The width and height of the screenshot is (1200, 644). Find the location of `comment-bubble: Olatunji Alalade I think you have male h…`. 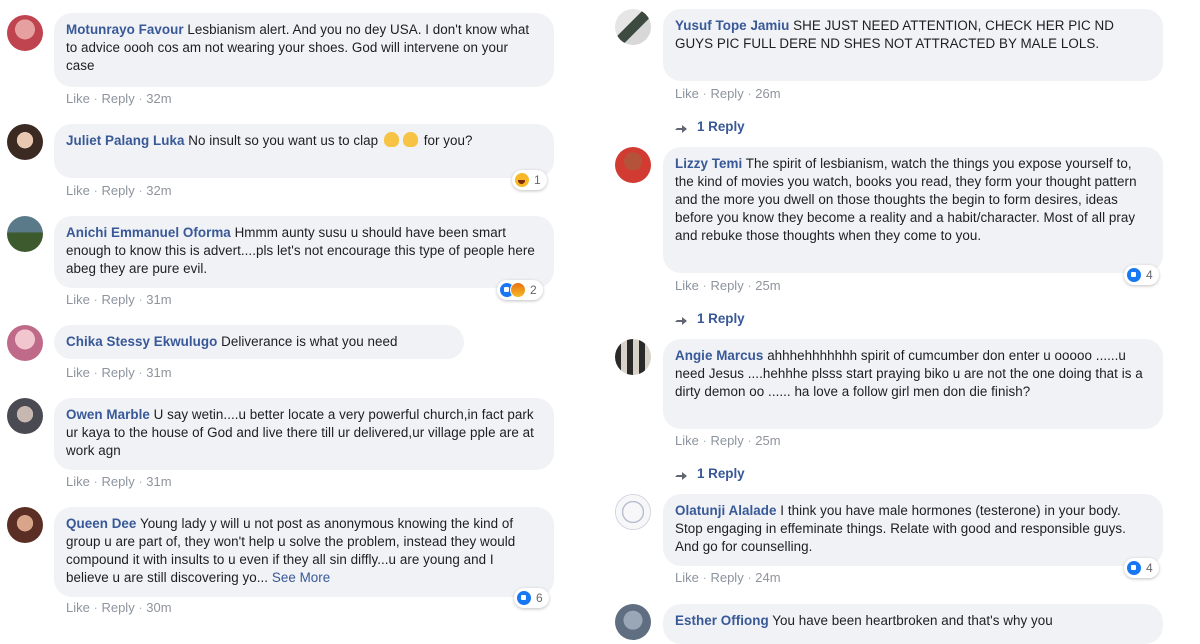

comment-bubble: Olatunji Alalade I think you have male h… is located at coordinates (913, 530).